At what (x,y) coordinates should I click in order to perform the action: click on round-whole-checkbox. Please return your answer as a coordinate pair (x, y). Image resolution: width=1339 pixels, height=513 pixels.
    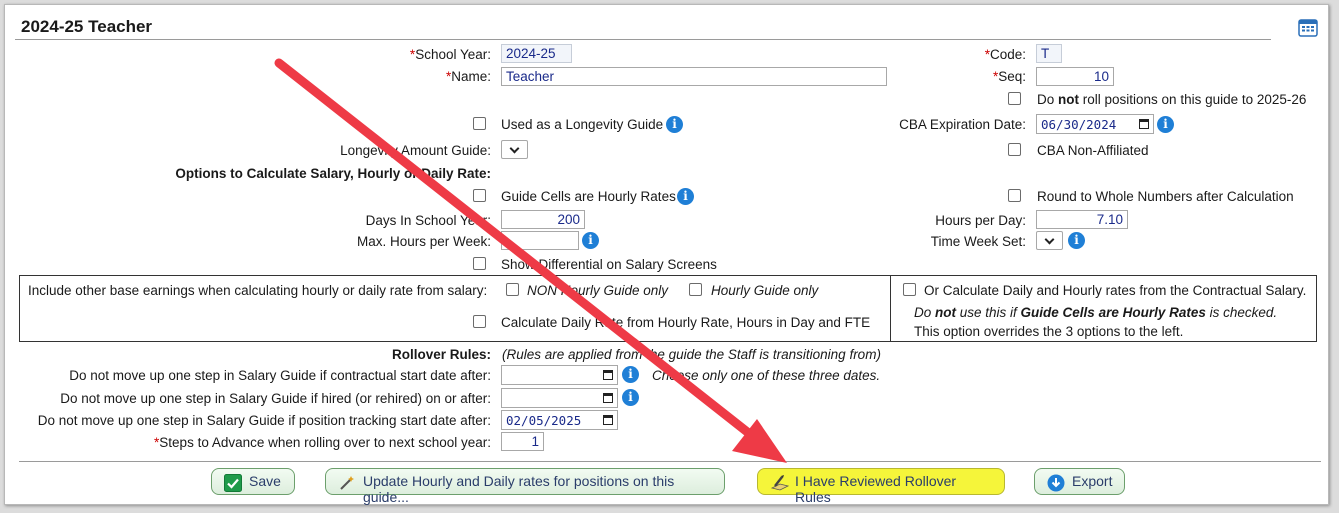
    Looking at the image, I should click on (1014, 195).